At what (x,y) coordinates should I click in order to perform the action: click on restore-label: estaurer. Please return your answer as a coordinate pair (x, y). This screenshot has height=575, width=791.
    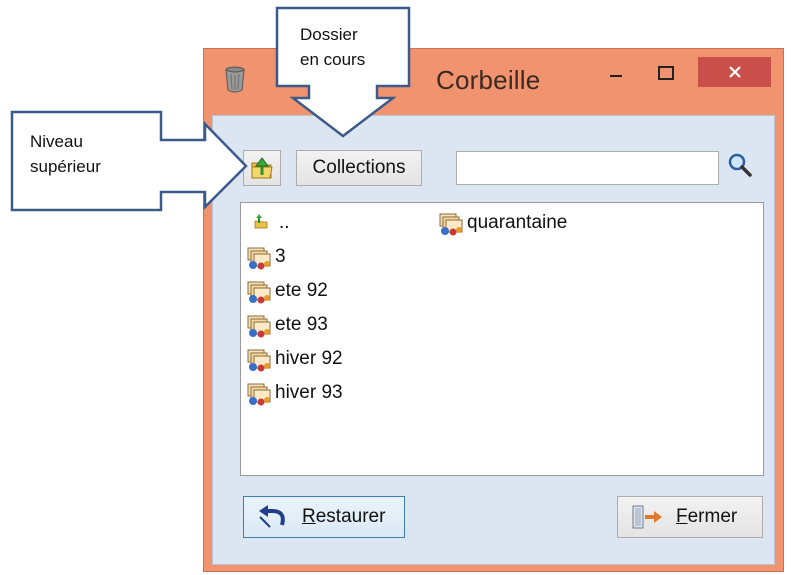
    Looking at the image, I should click on (350, 516).